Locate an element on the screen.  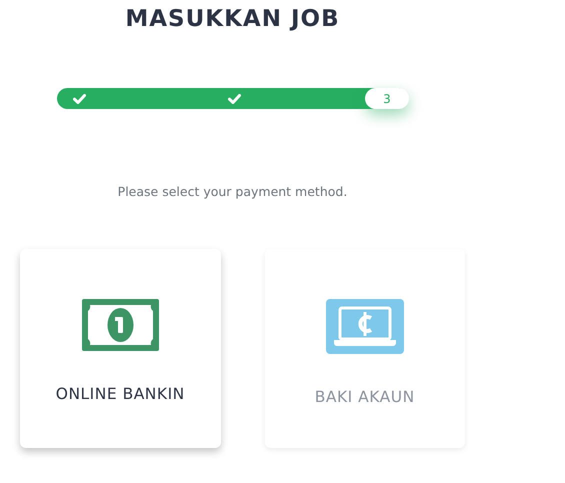
instruction-text: Please select your payment method. is located at coordinates (232, 192).